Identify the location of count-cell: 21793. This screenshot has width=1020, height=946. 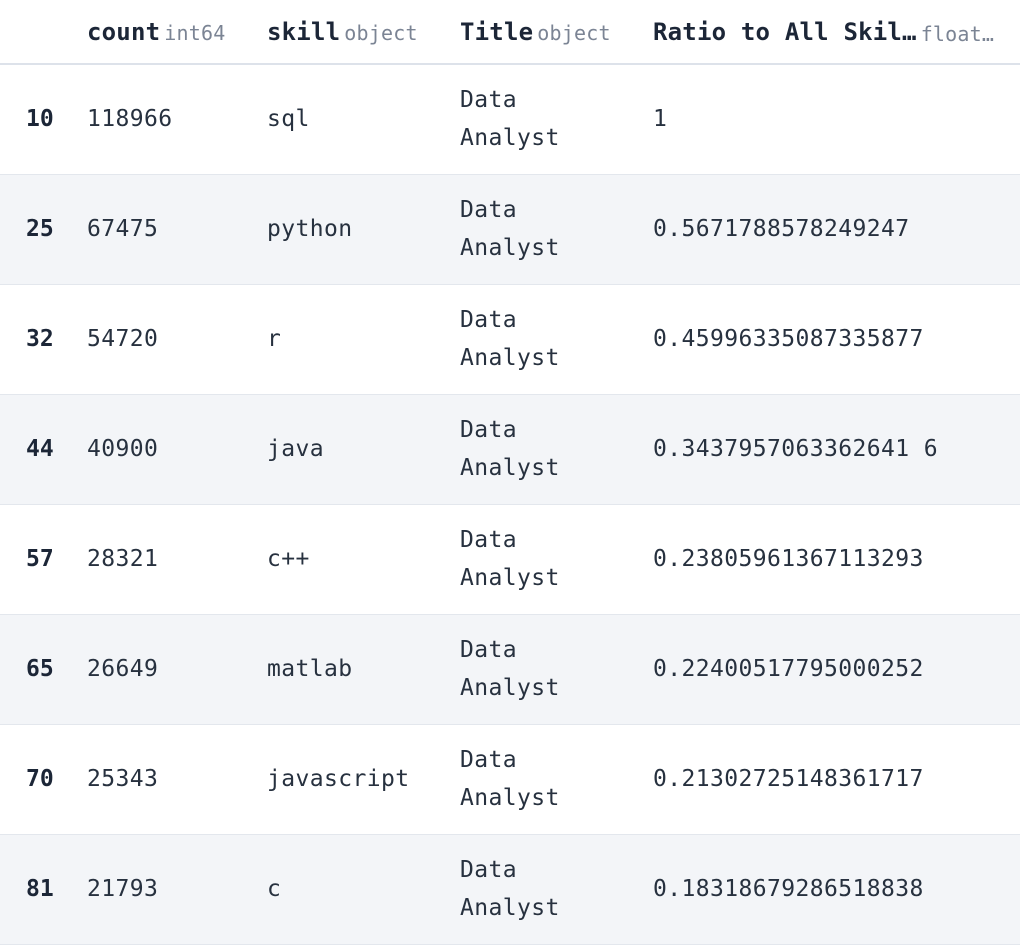
(123, 889).